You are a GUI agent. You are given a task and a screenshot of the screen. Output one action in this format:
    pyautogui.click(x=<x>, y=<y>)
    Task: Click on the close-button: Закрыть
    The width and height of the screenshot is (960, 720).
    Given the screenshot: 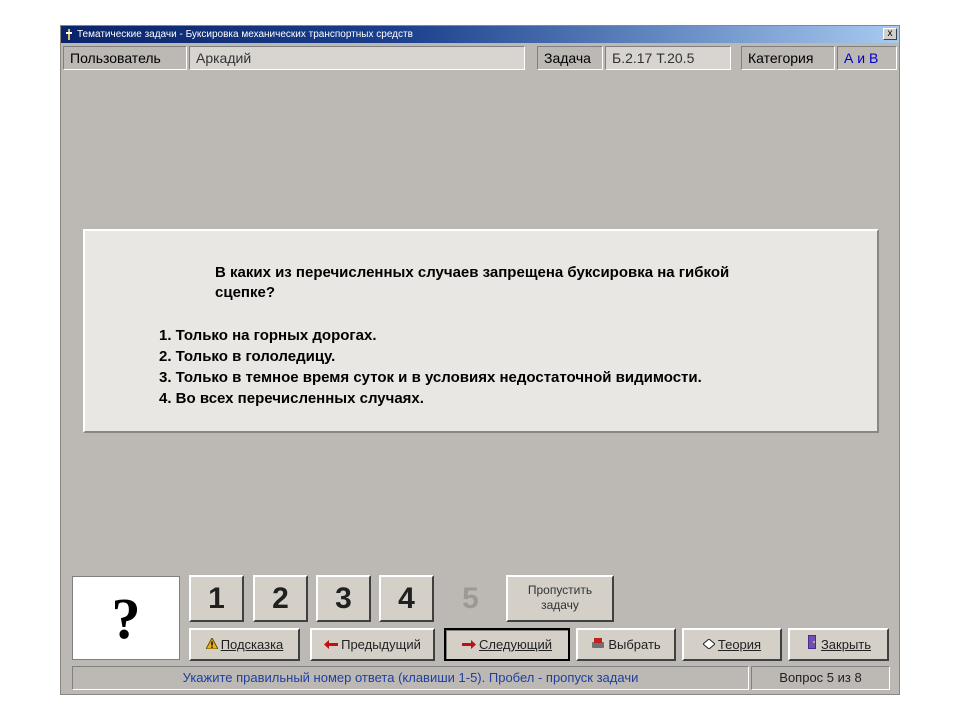 What is the action you would take?
    pyautogui.click(x=838, y=644)
    